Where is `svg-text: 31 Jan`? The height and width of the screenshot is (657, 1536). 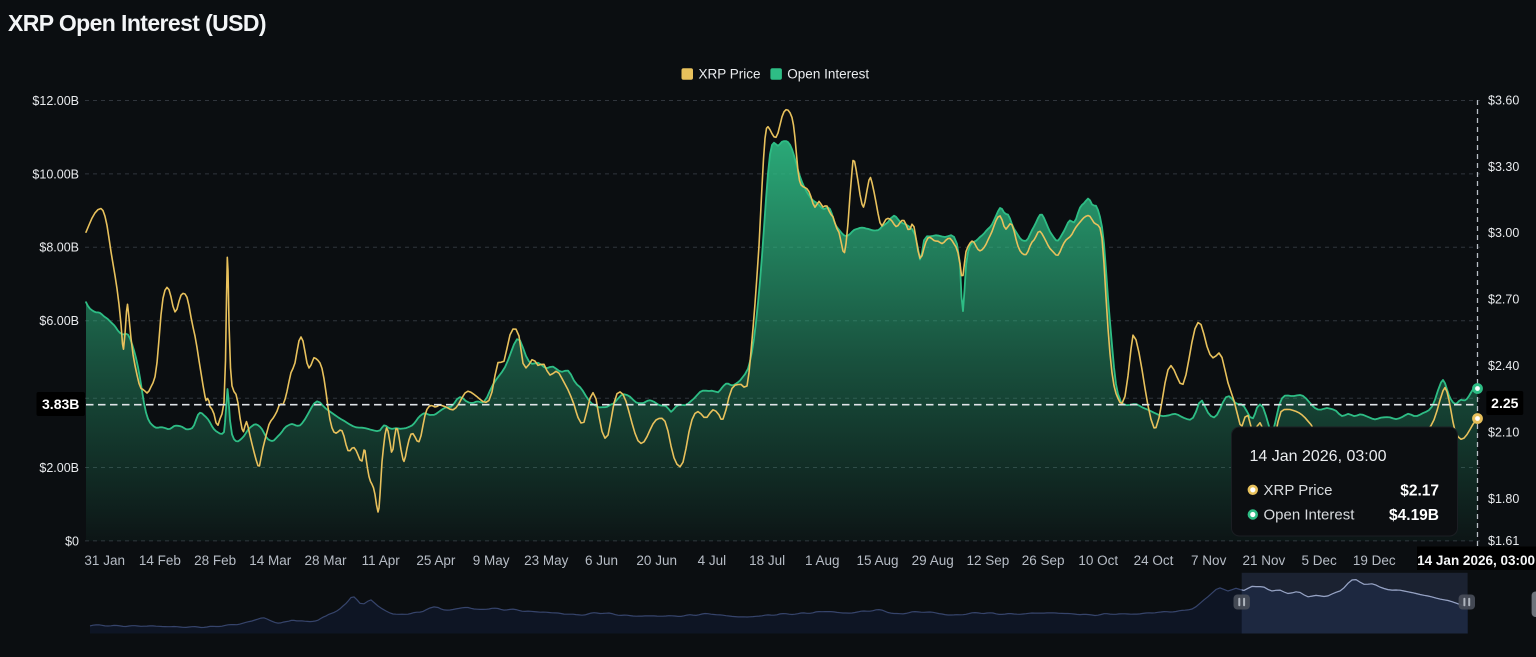 svg-text: 31 Jan is located at coordinates (104, 560).